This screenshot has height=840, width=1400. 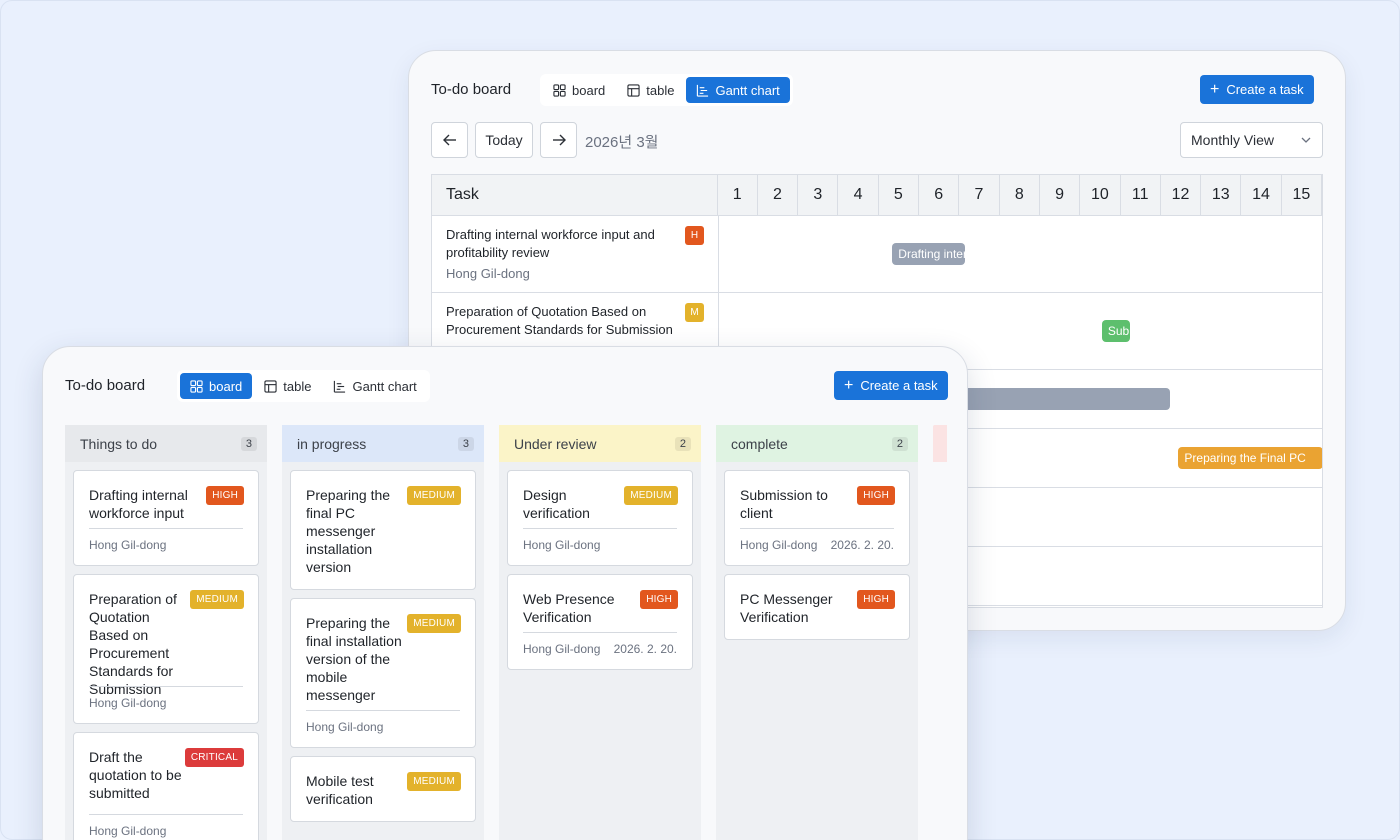 I want to click on task-column-header: Task, so click(x=575, y=195).